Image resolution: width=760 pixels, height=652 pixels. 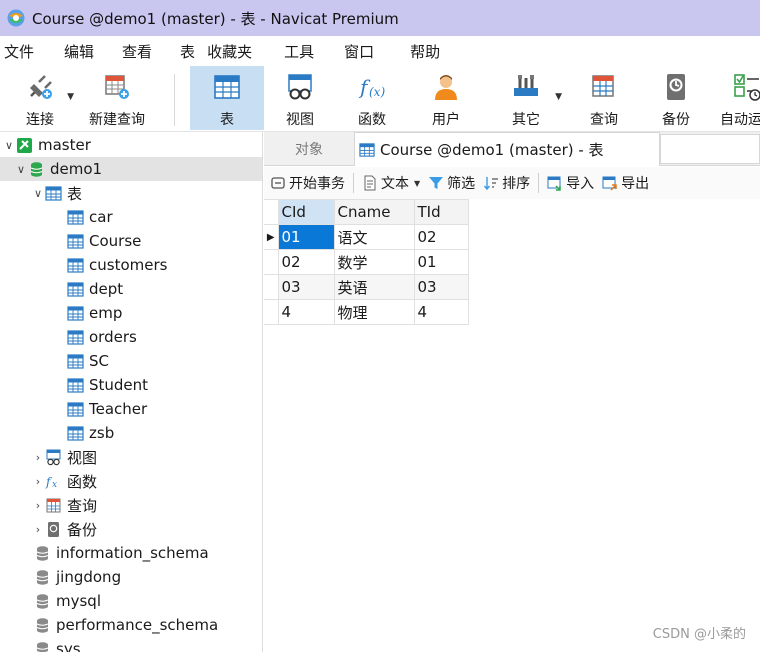 What do you see at coordinates (143, 51) in the screenshot?
I see `menu-view: 查看` at bounding box center [143, 51].